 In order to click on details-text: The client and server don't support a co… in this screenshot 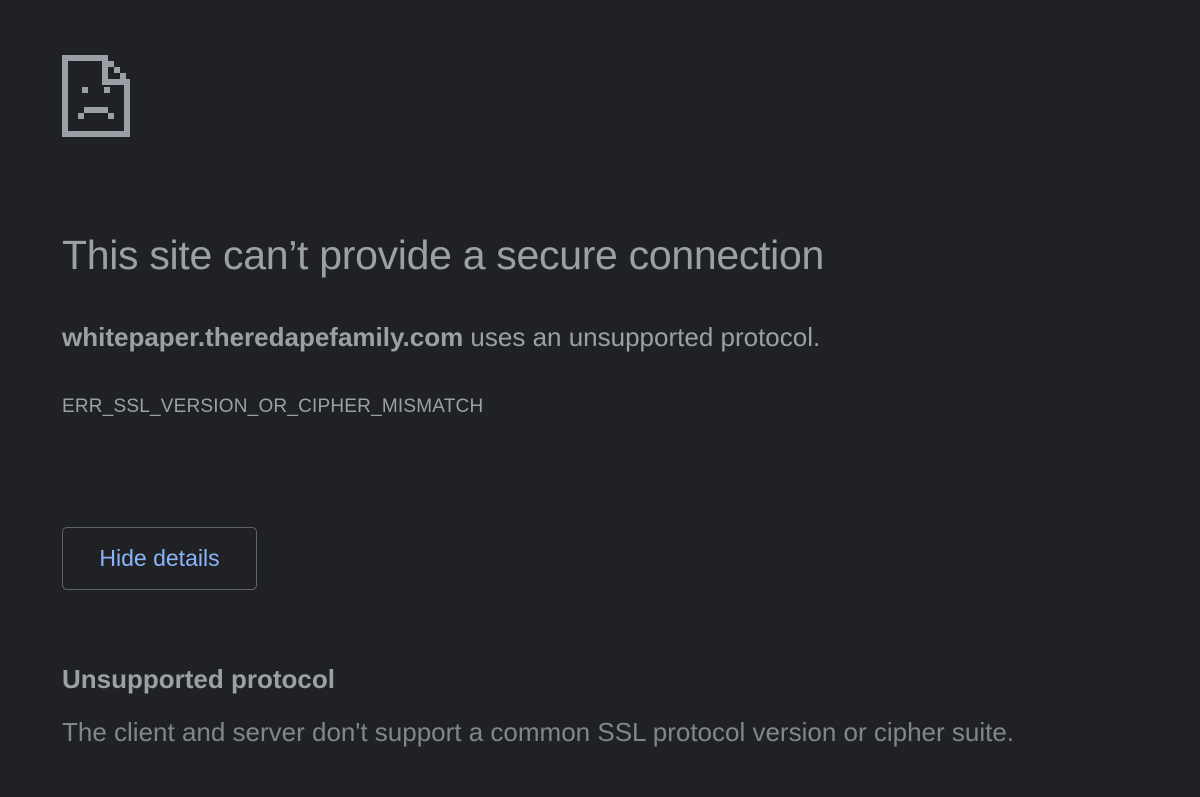, I will do `click(538, 732)`.